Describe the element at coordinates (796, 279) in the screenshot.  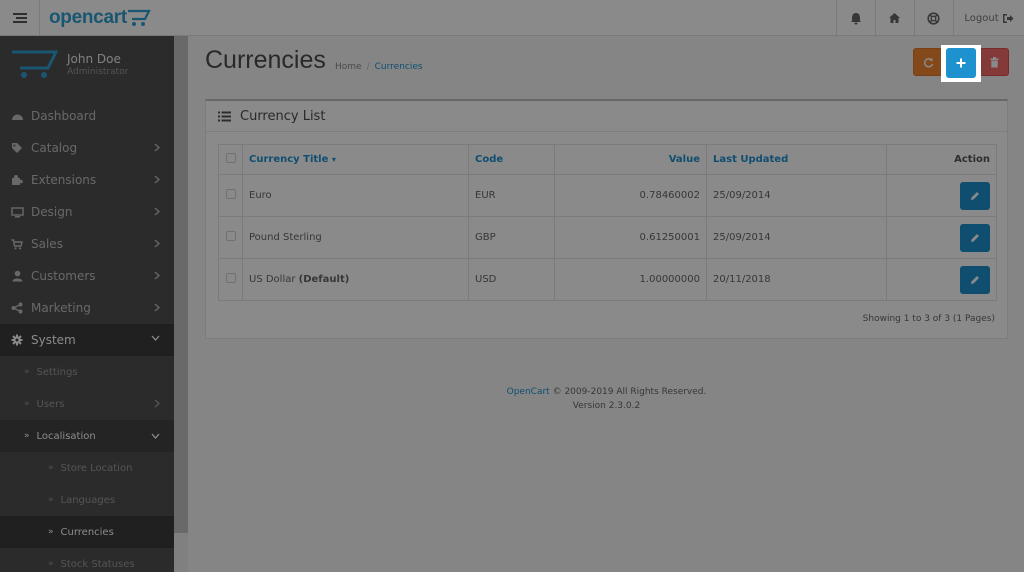
I see `cell-last-updated: 20/11/2018` at that location.